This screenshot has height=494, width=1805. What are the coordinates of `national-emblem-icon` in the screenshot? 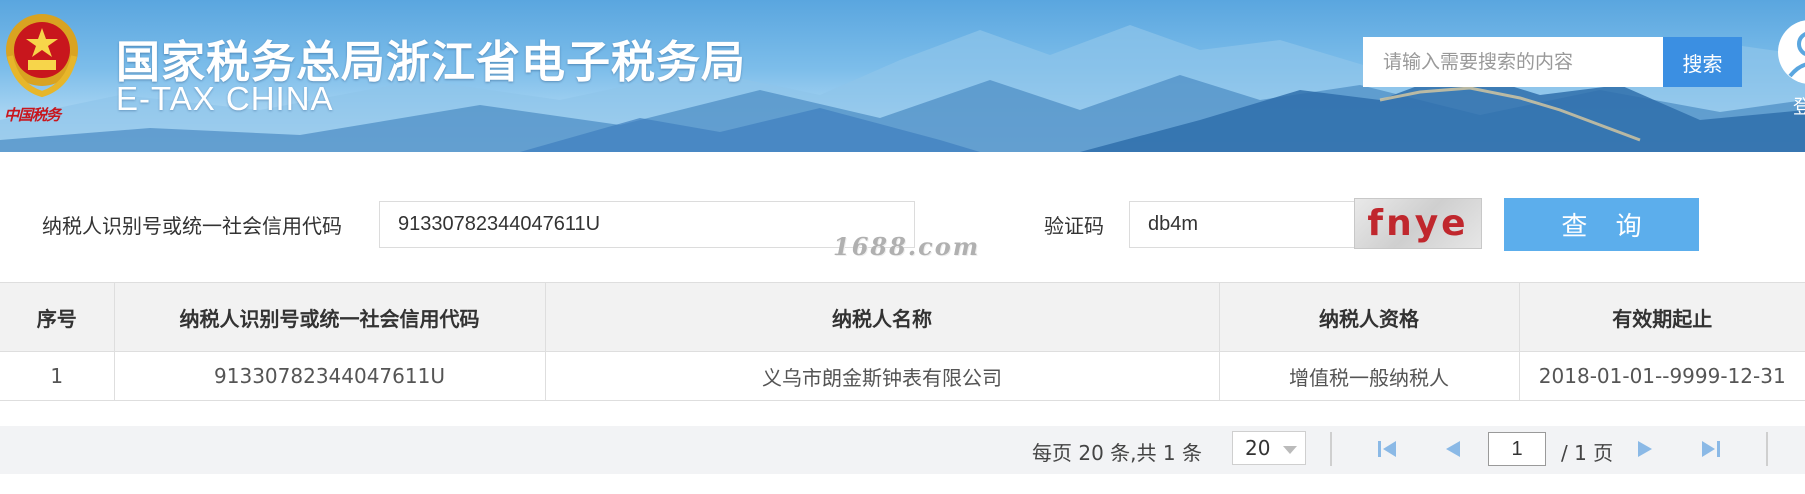 It's located at (42, 56).